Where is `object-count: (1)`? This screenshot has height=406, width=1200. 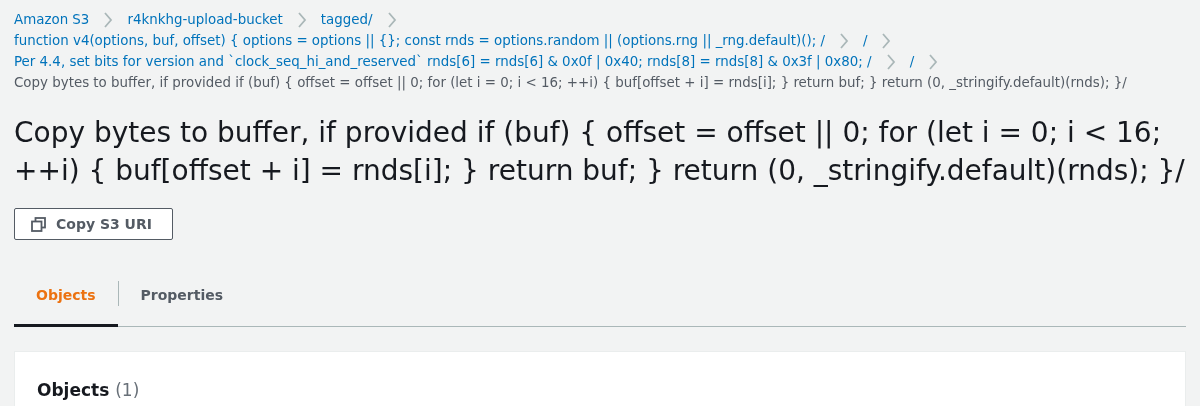
object-count: (1) is located at coordinates (127, 390).